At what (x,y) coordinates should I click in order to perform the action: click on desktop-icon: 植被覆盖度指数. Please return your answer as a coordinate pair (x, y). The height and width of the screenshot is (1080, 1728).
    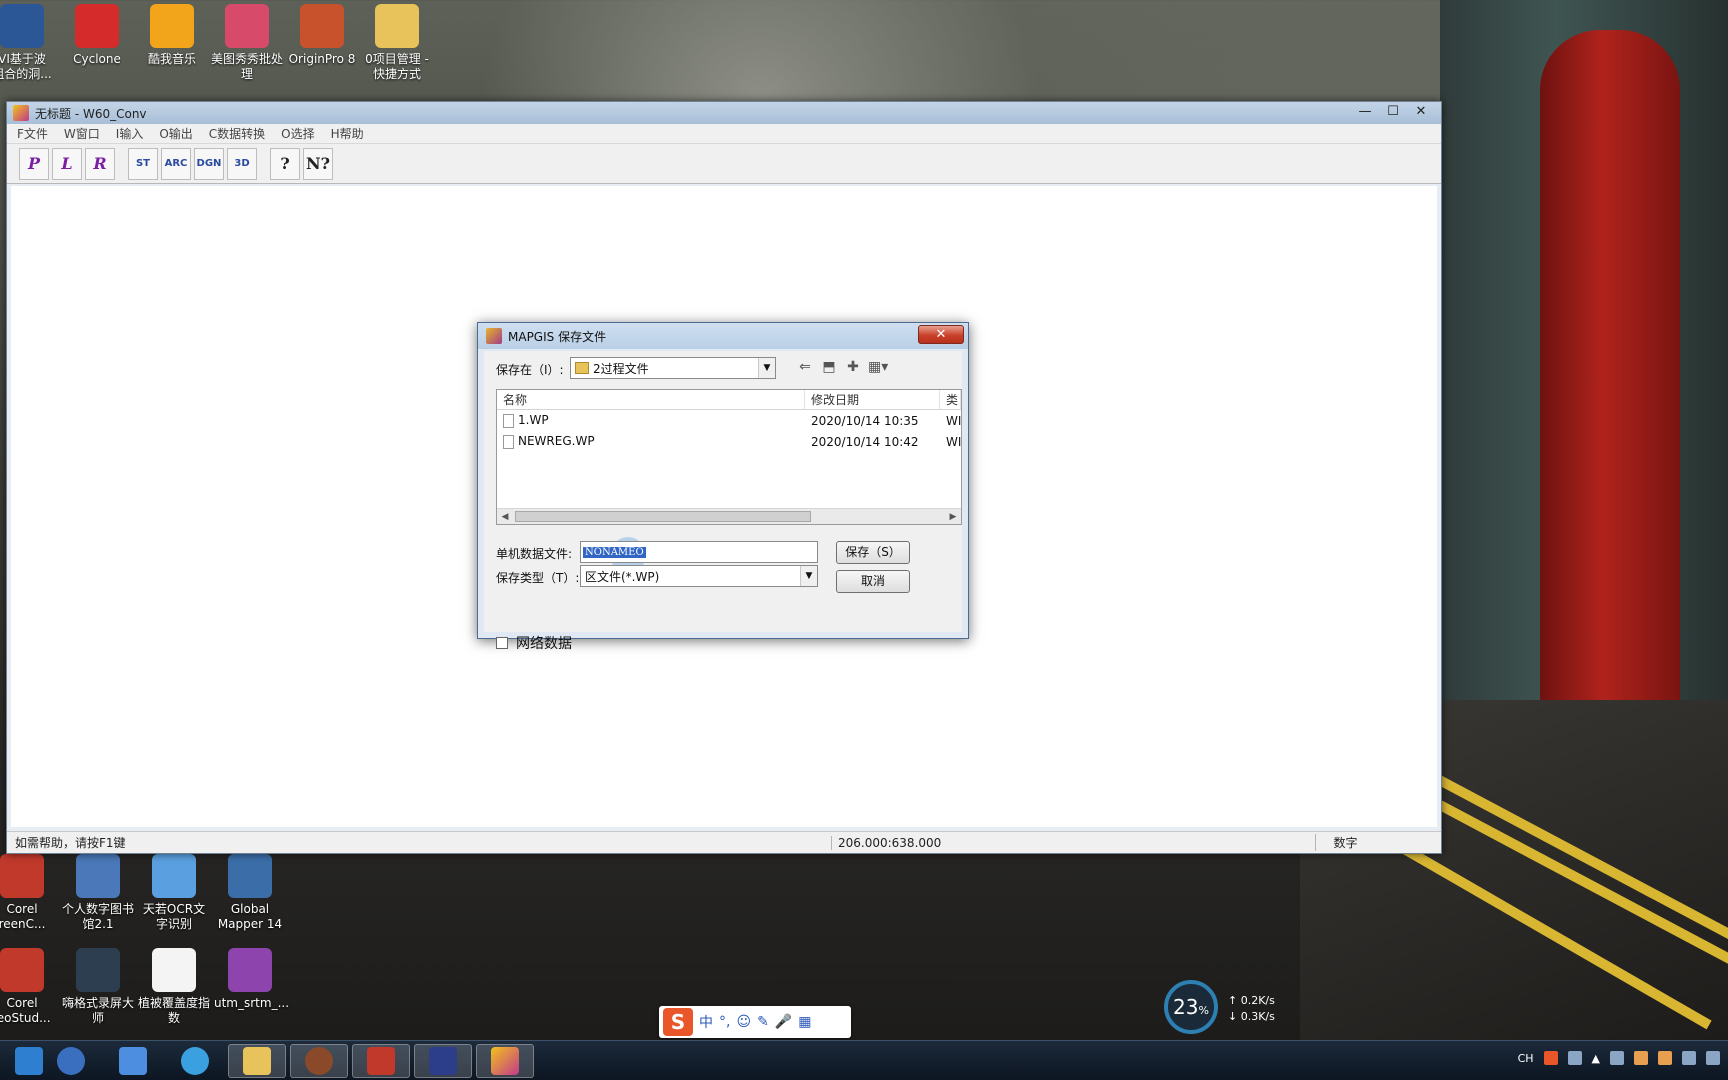
    Looking at the image, I should click on (174, 985).